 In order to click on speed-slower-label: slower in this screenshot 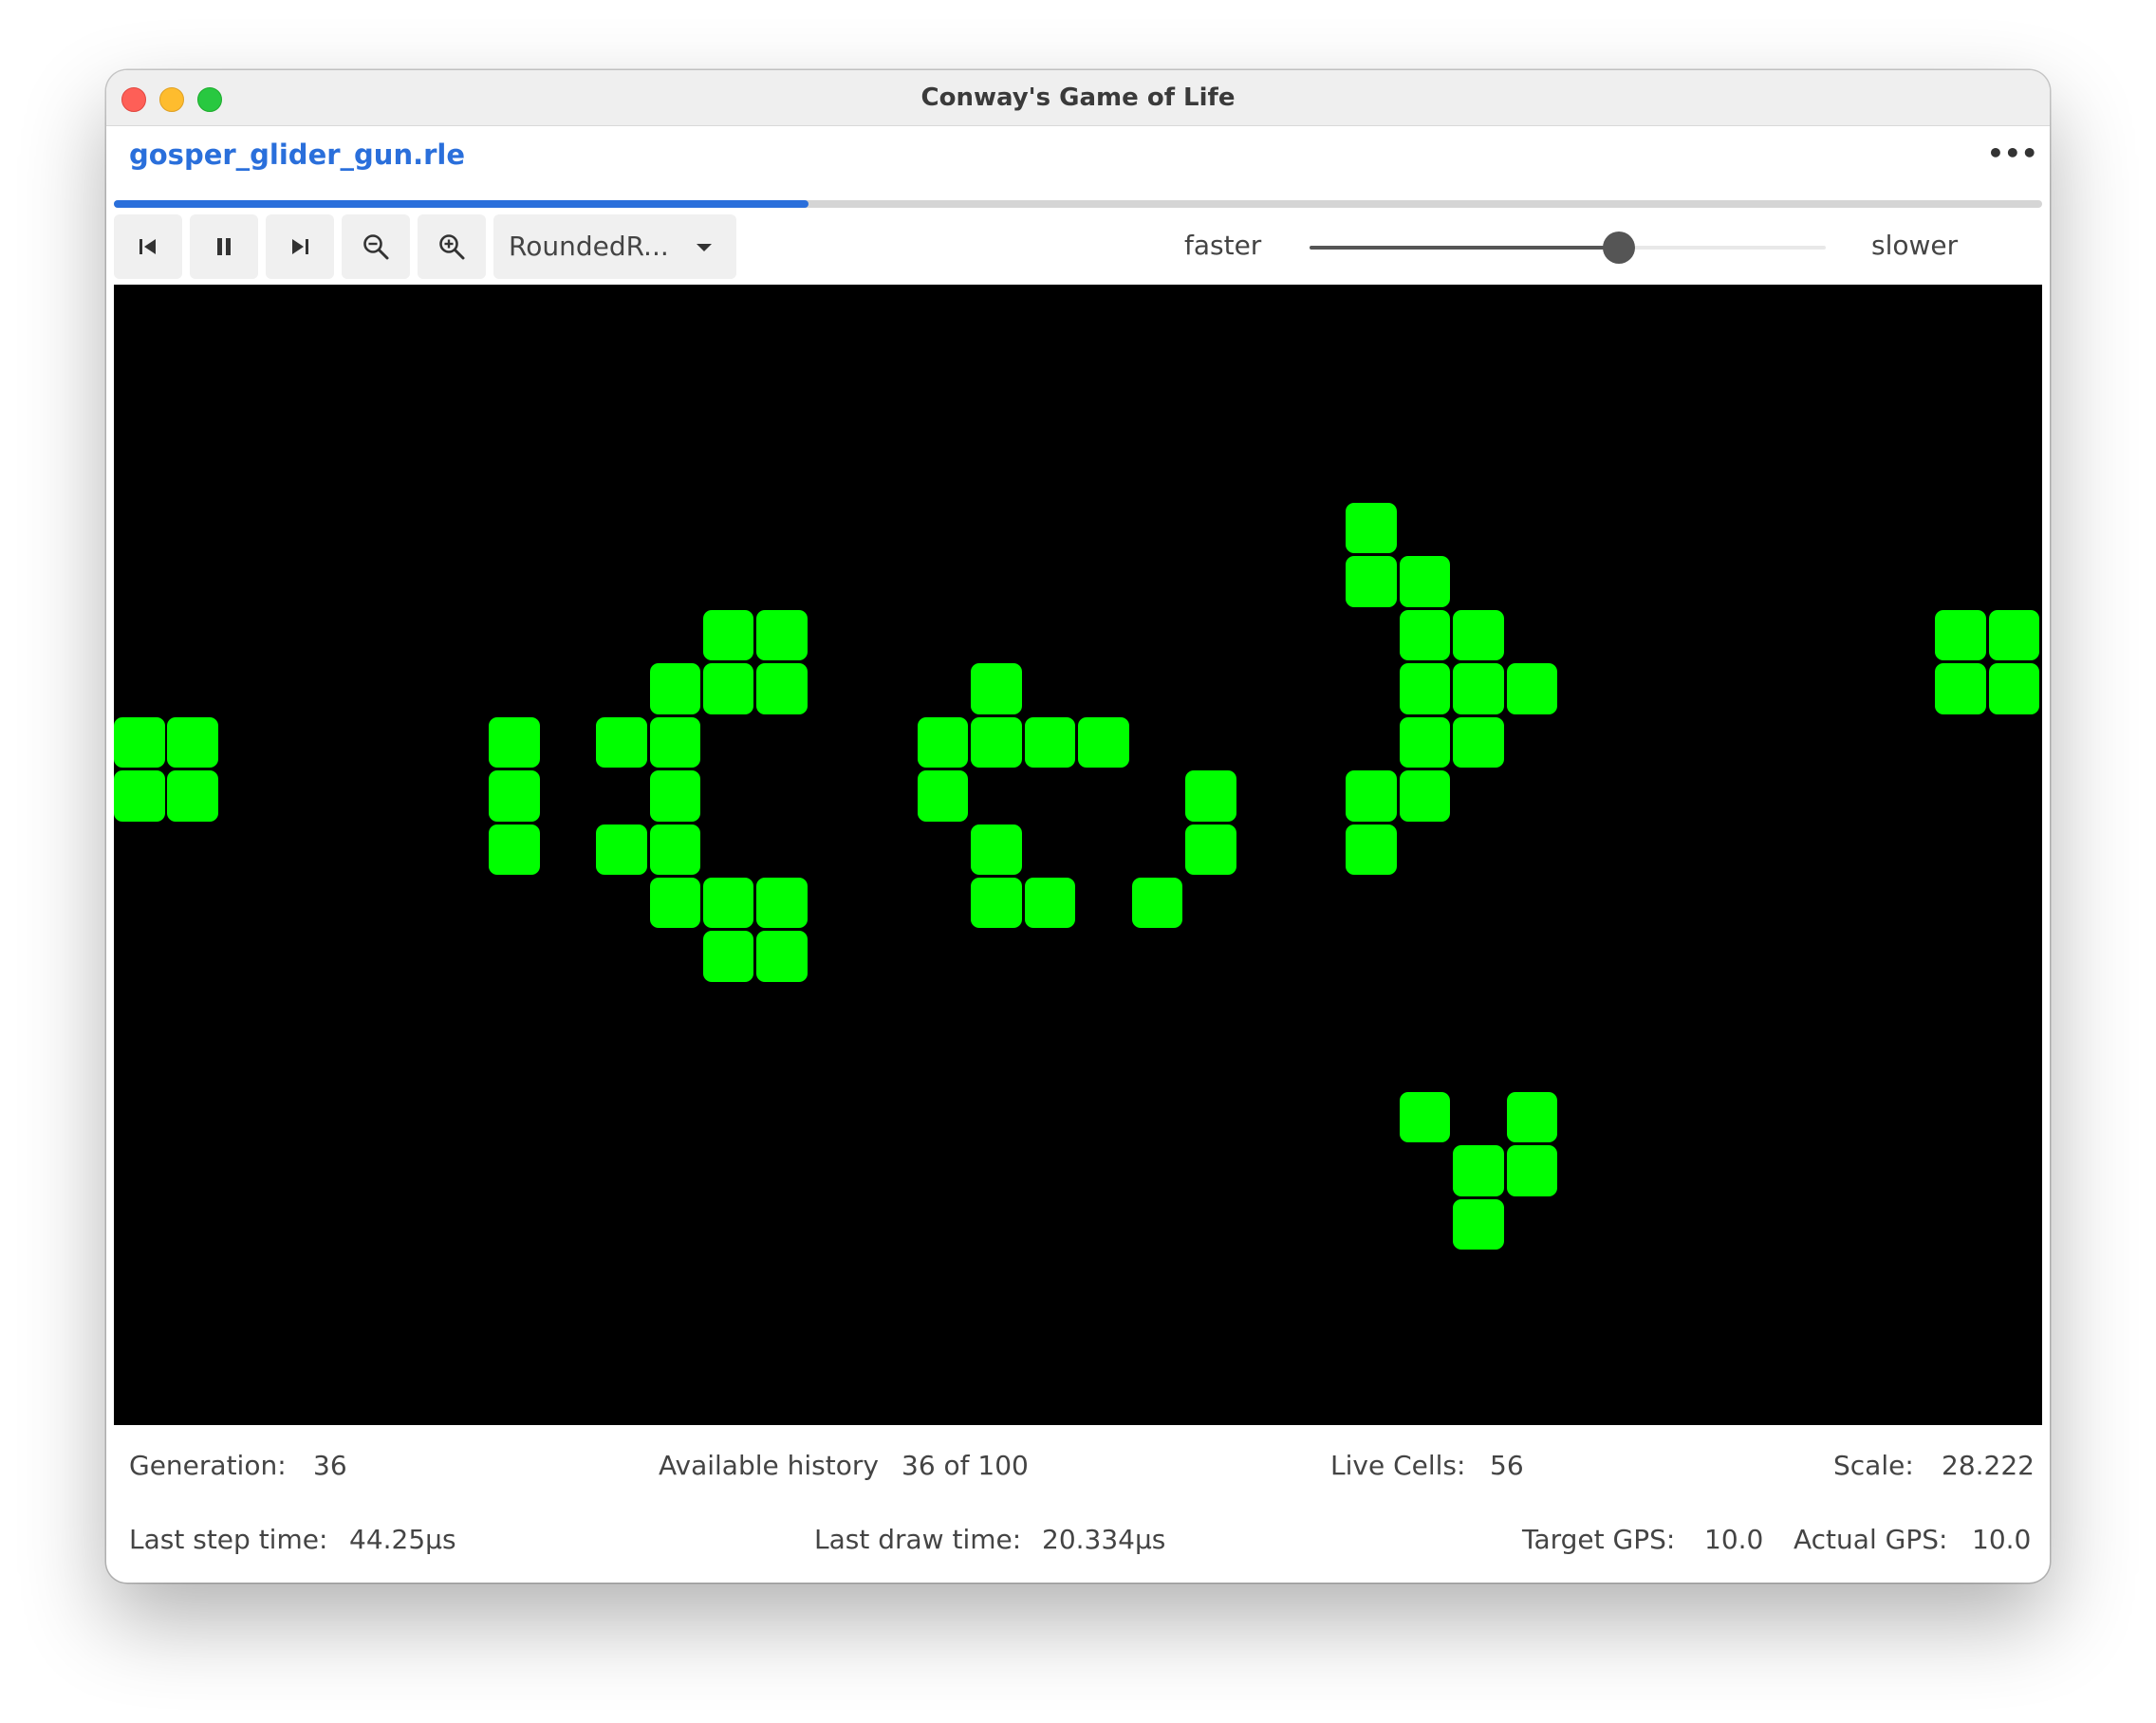, I will do `click(1915, 245)`.